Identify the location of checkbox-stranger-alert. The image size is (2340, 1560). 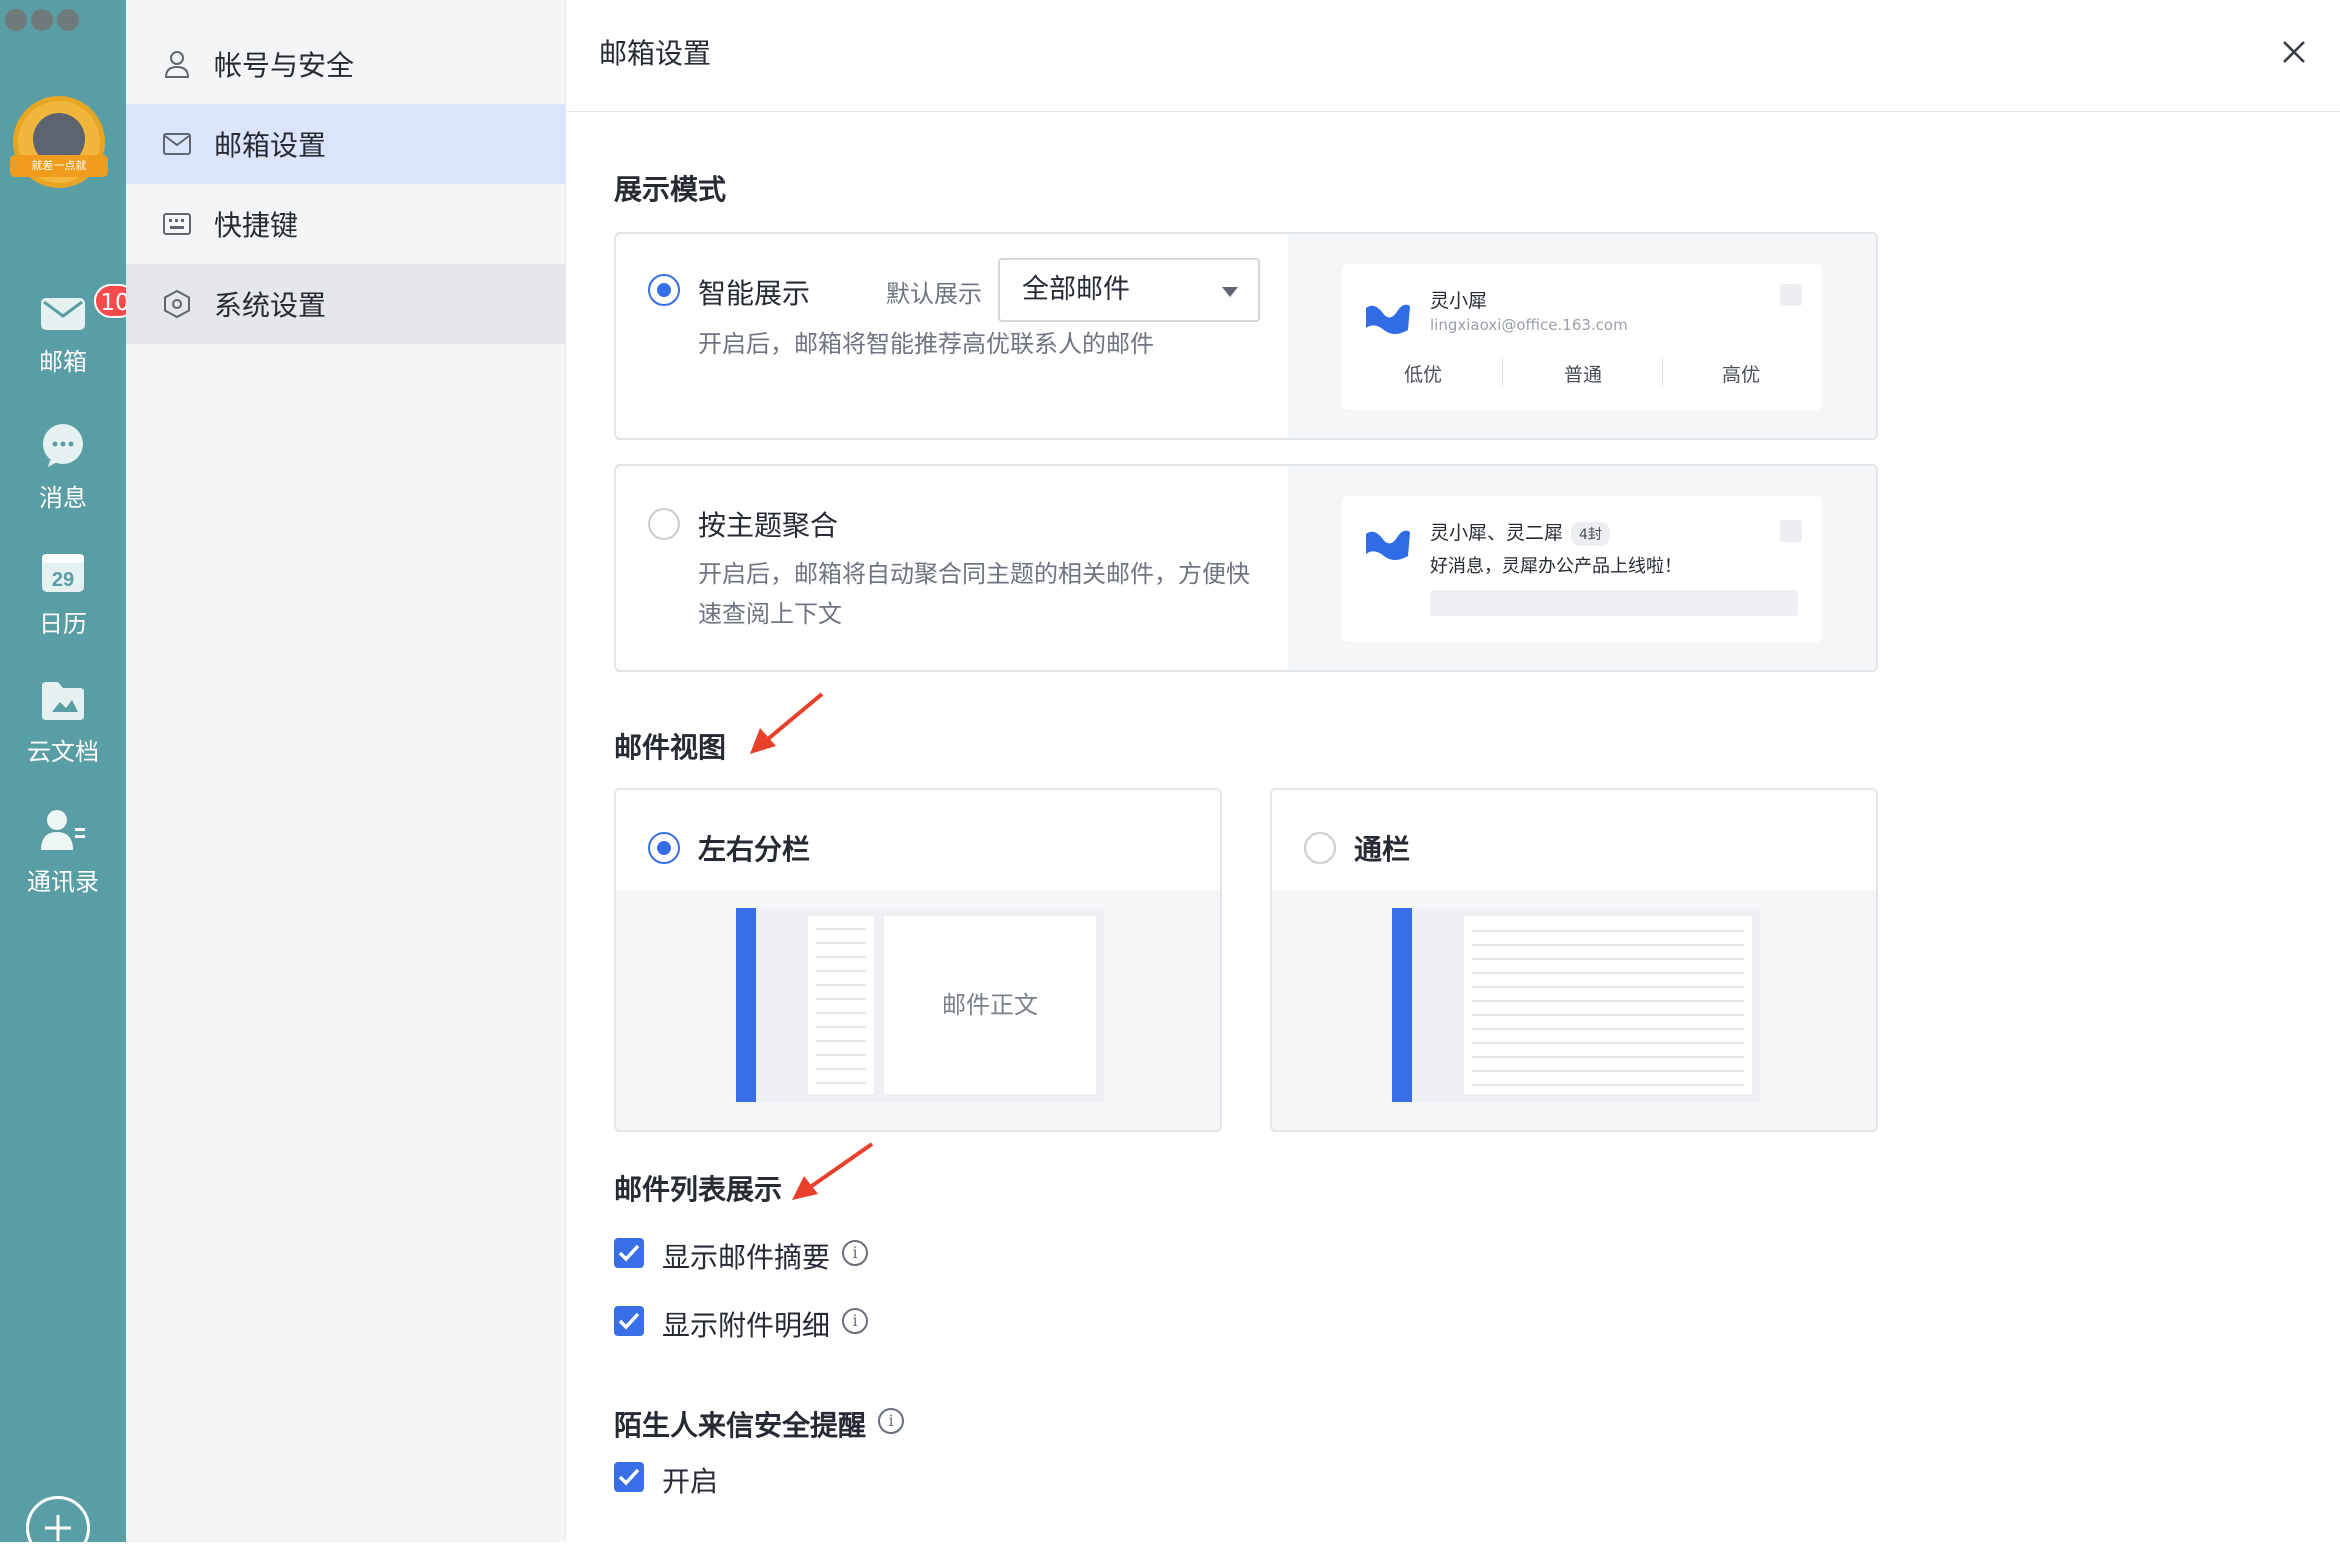
(629, 1477).